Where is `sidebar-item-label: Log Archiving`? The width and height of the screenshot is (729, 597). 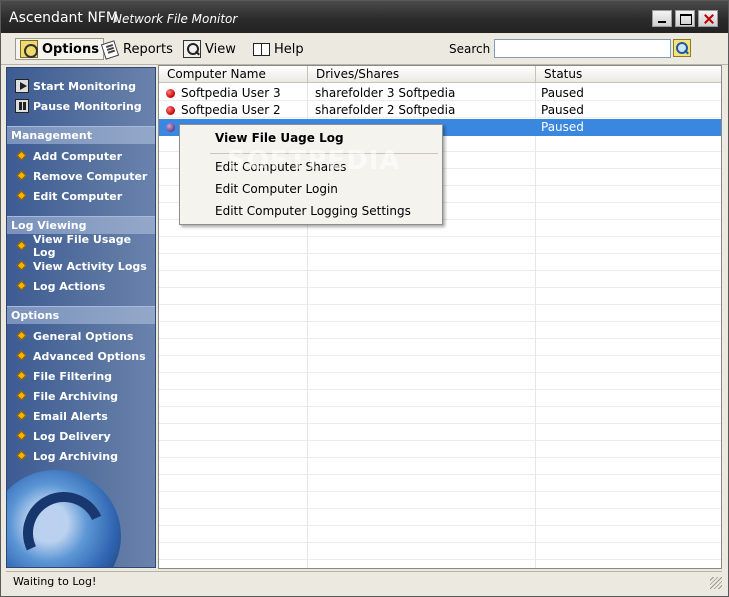 sidebar-item-label: Log Archiving is located at coordinates (75, 456).